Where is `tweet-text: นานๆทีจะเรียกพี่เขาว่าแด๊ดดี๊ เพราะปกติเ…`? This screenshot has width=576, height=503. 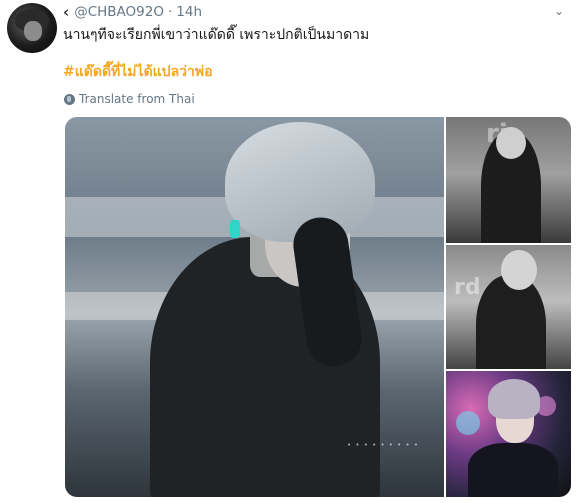 tweet-text: นานๆทีจะเรียกพี่เขาว่าแด๊ดดี๊ เพราะปกติเ… is located at coordinates (216, 35).